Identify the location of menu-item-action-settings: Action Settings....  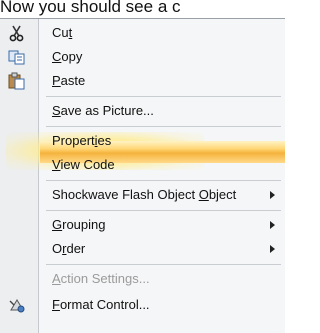
(142, 279).